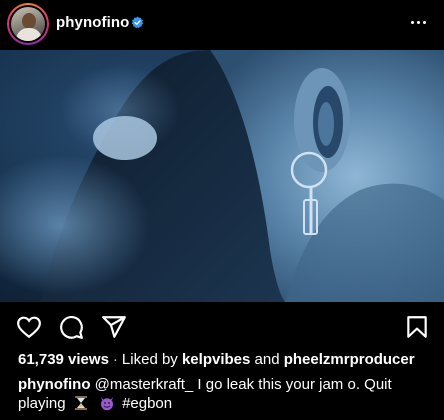 The width and height of the screenshot is (444, 420). What do you see at coordinates (222, 328) in the screenshot?
I see `action-bar` at bounding box center [222, 328].